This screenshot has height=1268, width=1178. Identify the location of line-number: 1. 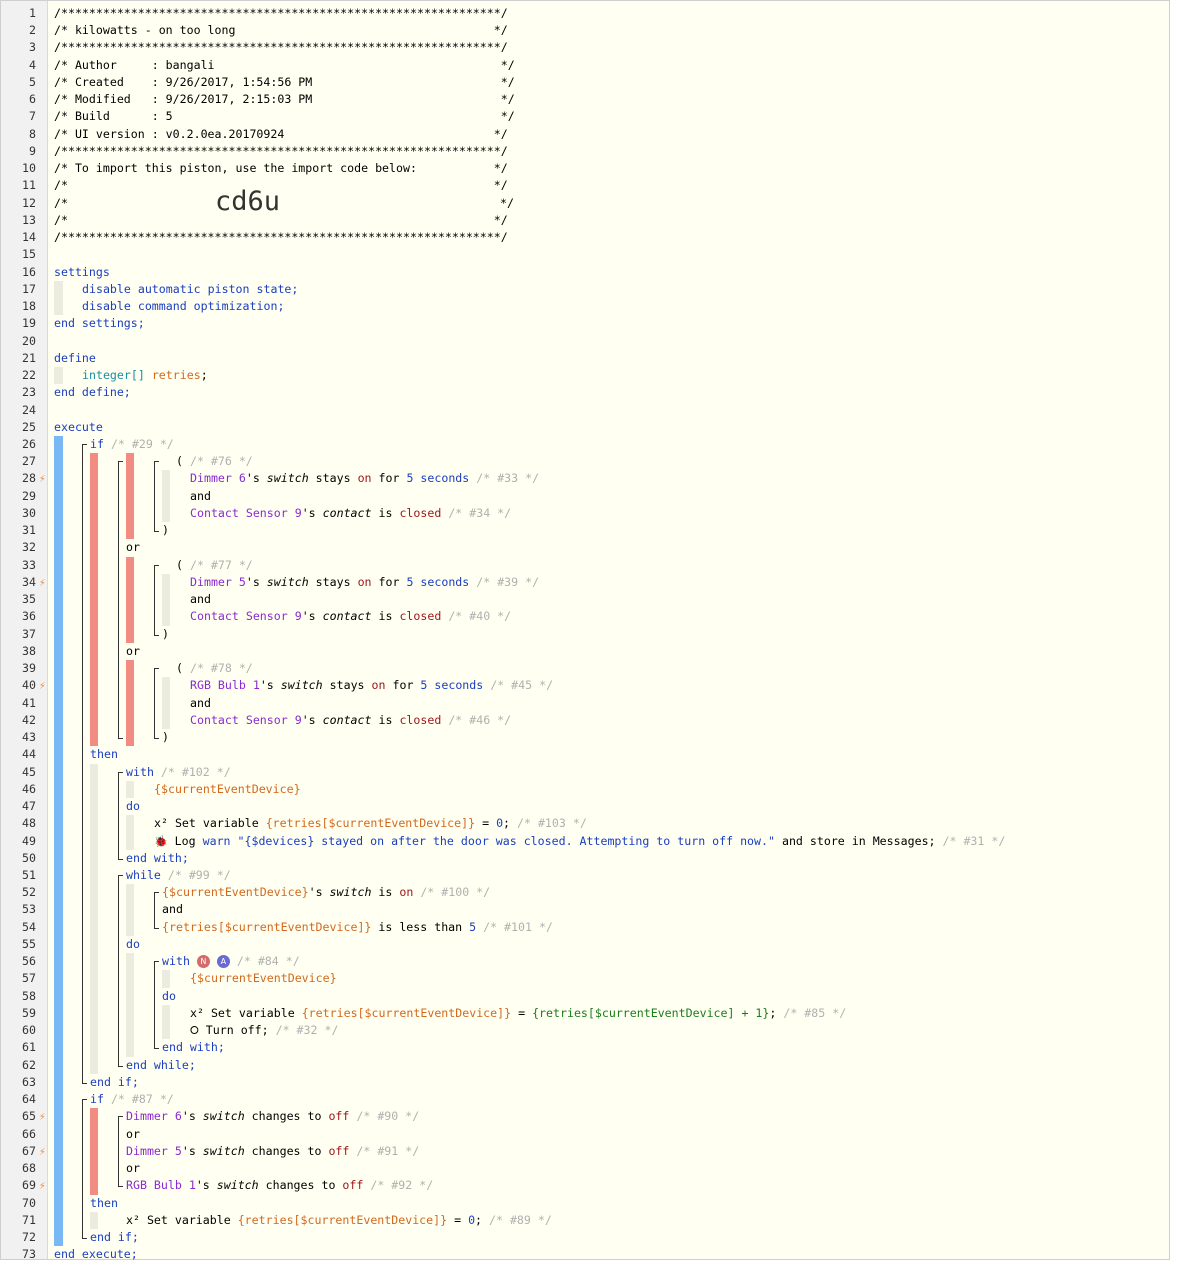
(32, 13).